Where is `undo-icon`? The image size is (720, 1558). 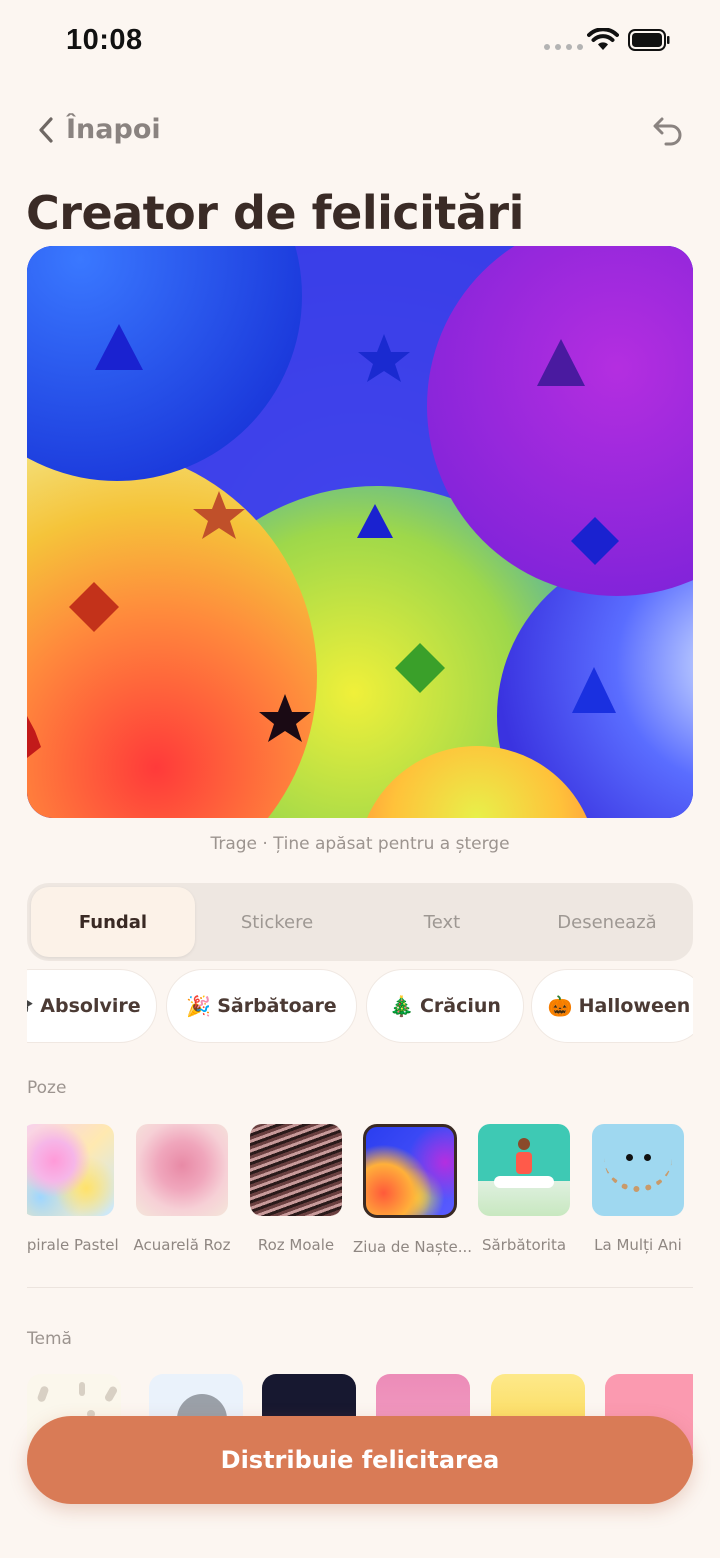
undo-icon is located at coordinates (668, 132).